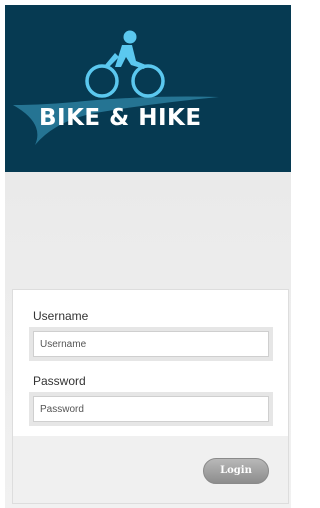 Image resolution: width=320 pixels, height=508 pixels. I want to click on password-label: Password, so click(59, 381).